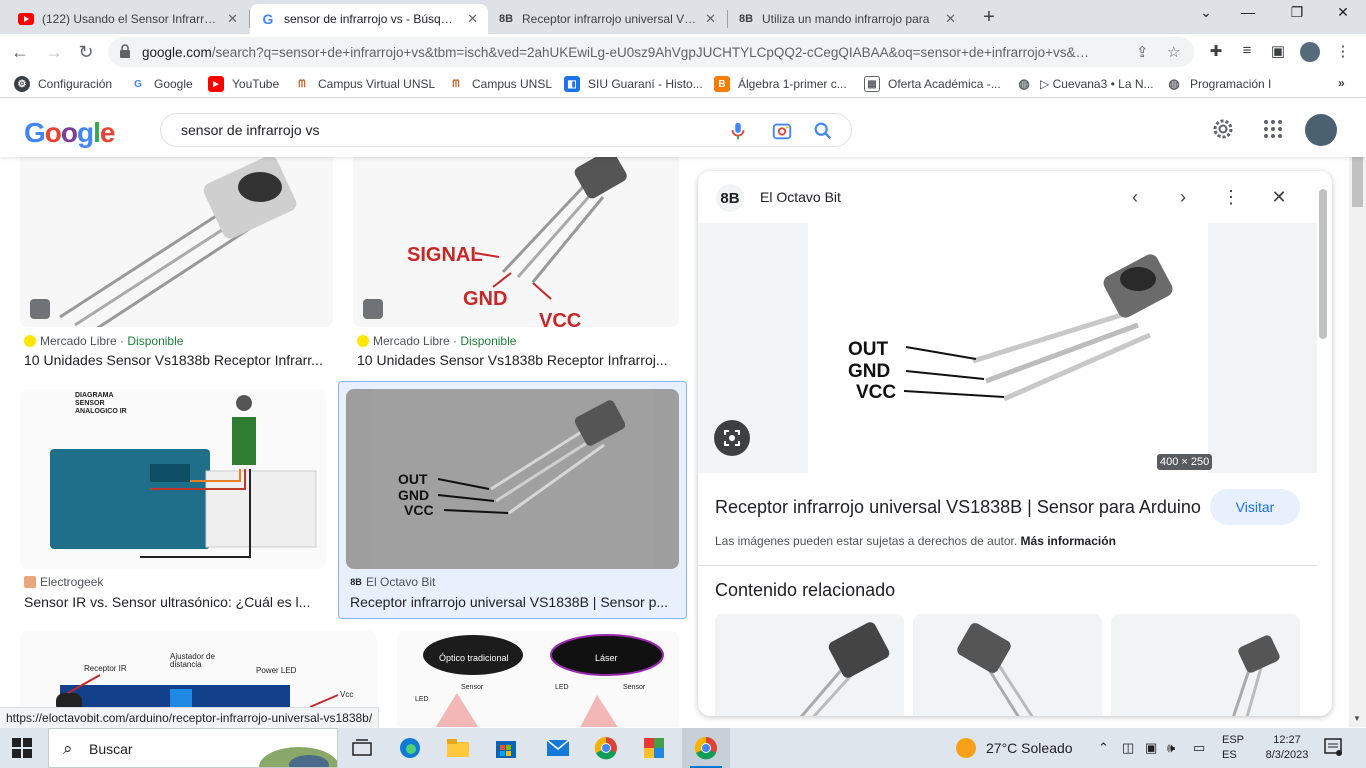 The width and height of the screenshot is (1366, 768). Describe the element at coordinates (1297, 12) in the screenshot. I see `restore-button: ❐` at that location.